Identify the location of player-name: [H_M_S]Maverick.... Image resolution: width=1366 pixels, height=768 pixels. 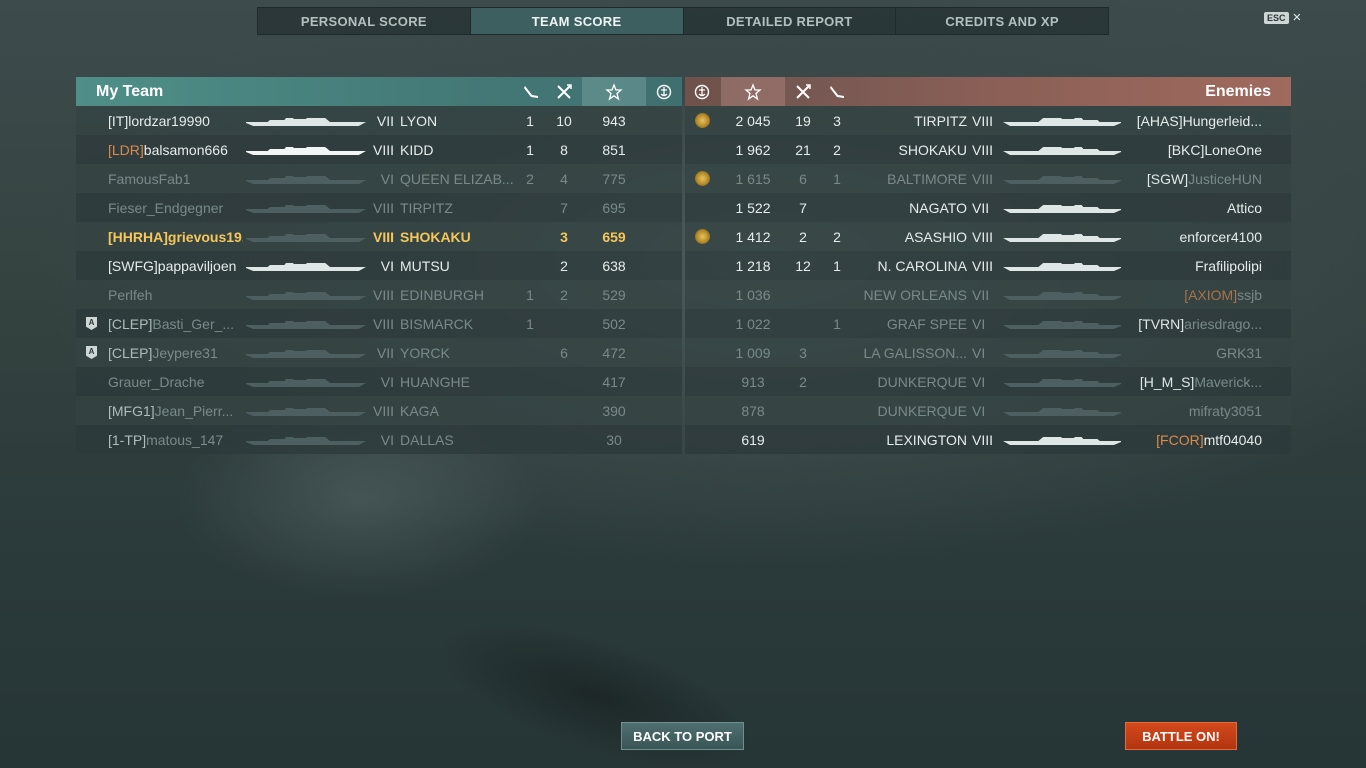
(1193, 382).